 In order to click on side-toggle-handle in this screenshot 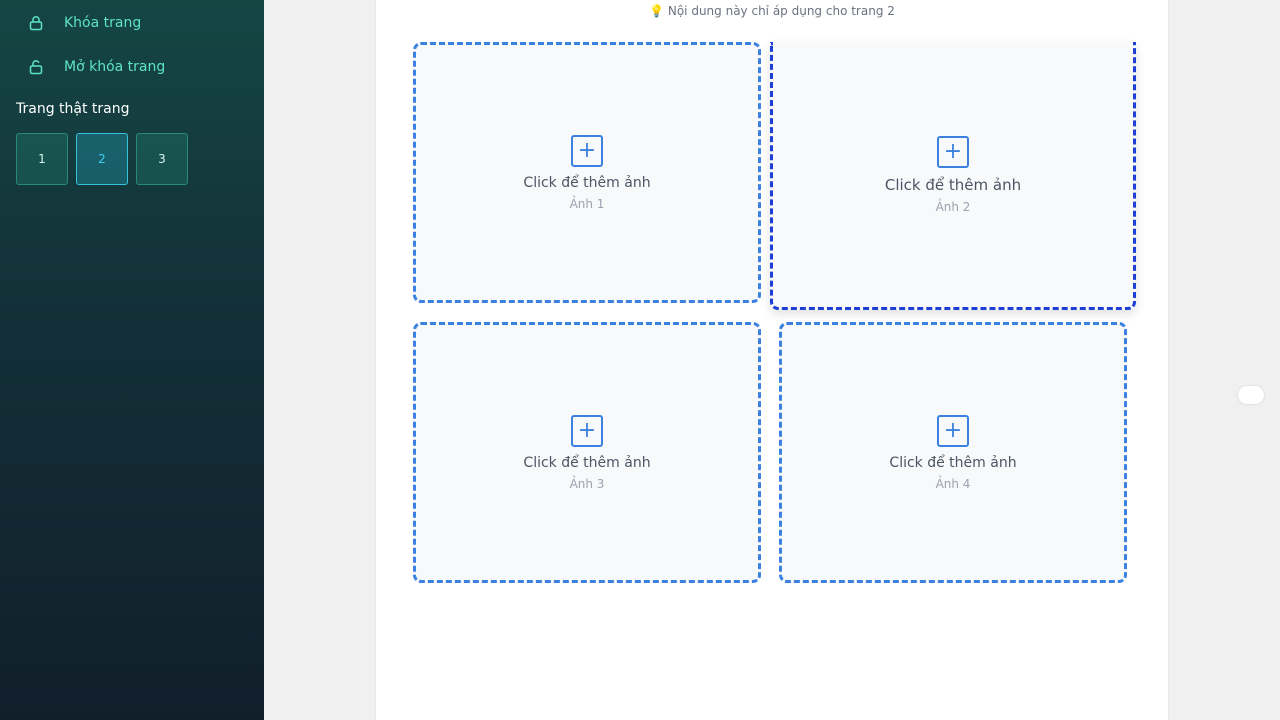, I will do `click(1251, 395)`.